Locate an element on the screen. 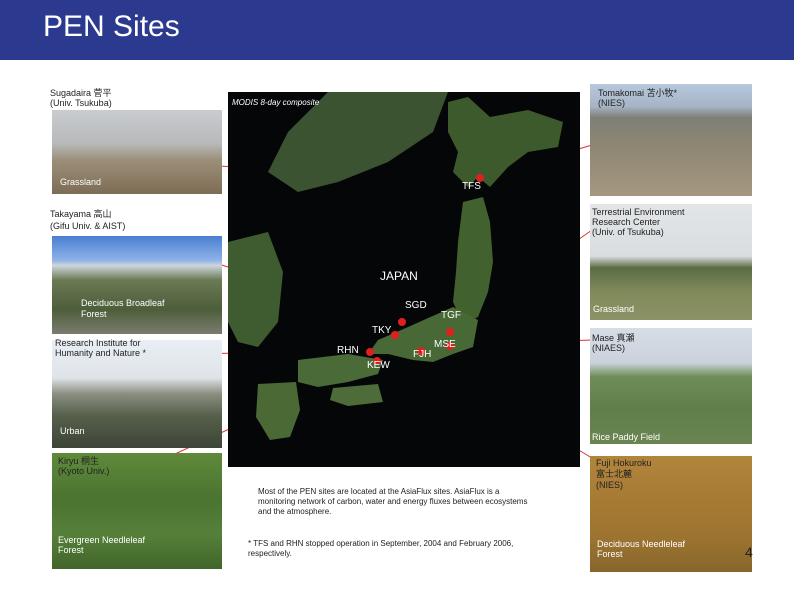 The image size is (794, 595). fuji-type-2: Forest is located at coordinates (610, 554).